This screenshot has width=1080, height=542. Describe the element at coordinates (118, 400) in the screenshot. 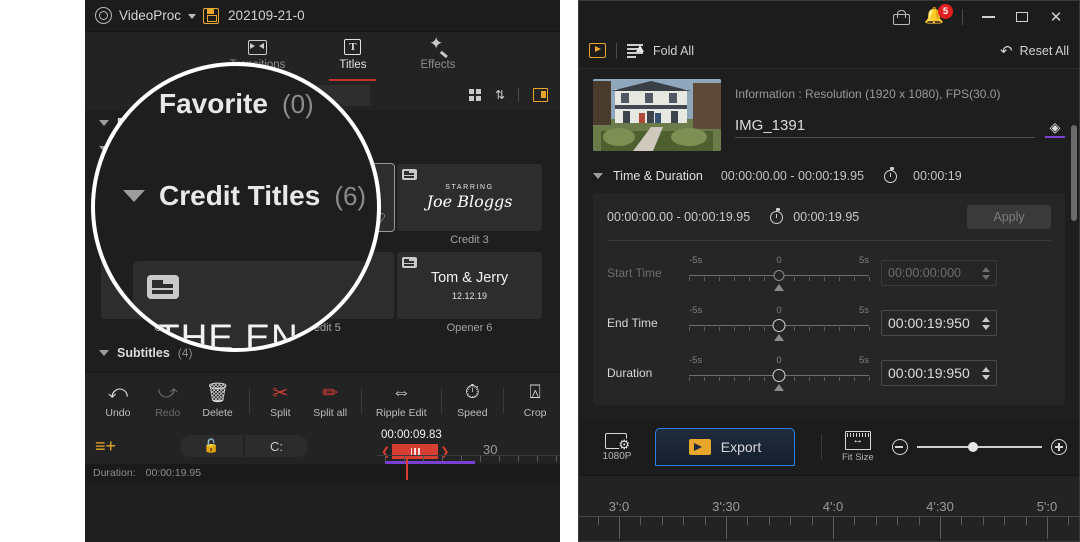

I see `undo-button: ⤺ Undo` at that location.